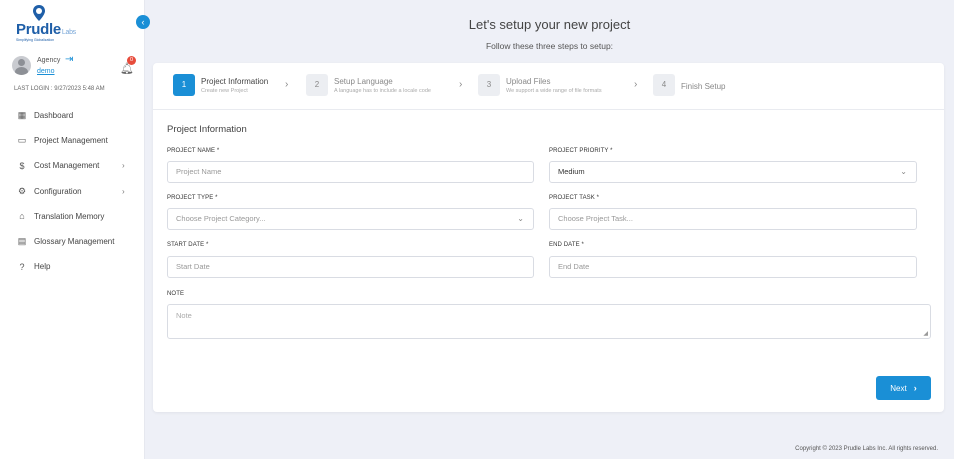 The image size is (954, 459). Describe the element at coordinates (317, 85) in the screenshot. I see `step-number: 2` at that location.